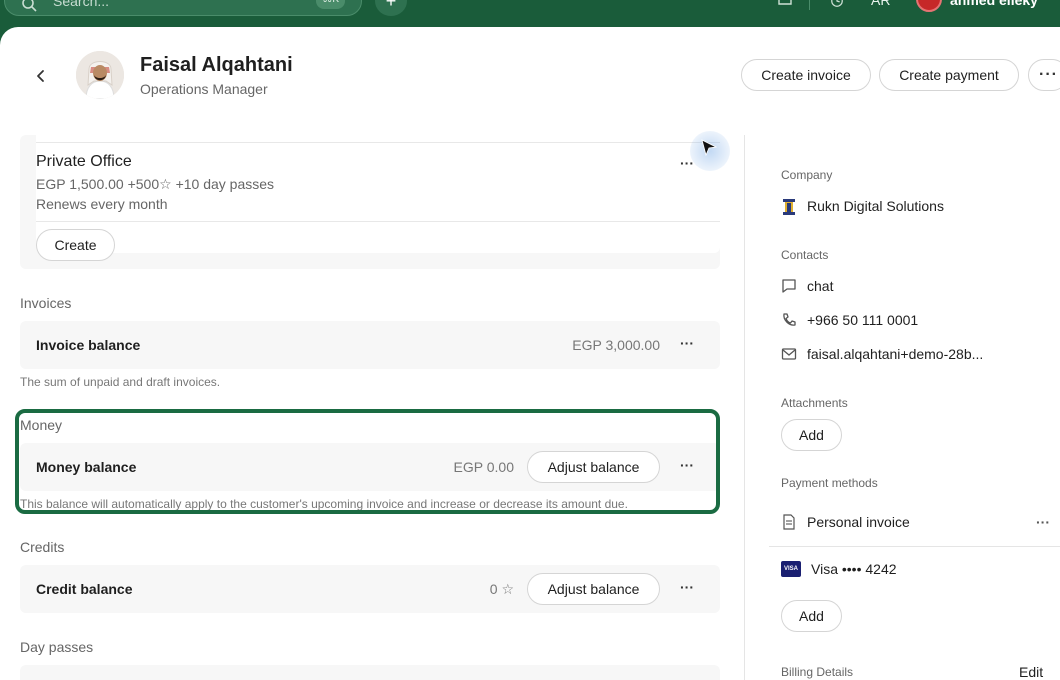 This screenshot has width=1060, height=680. What do you see at coordinates (330, 4) in the screenshot?
I see `search-shortcut: ⌘K` at bounding box center [330, 4].